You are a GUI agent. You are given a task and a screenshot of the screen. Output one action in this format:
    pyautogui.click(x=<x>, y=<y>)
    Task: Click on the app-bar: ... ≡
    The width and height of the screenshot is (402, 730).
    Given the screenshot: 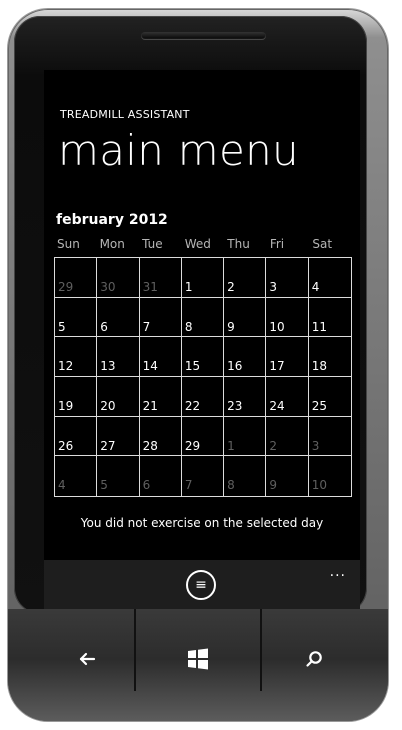 What is the action you would take?
    pyautogui.click(x=202, y=586)
    